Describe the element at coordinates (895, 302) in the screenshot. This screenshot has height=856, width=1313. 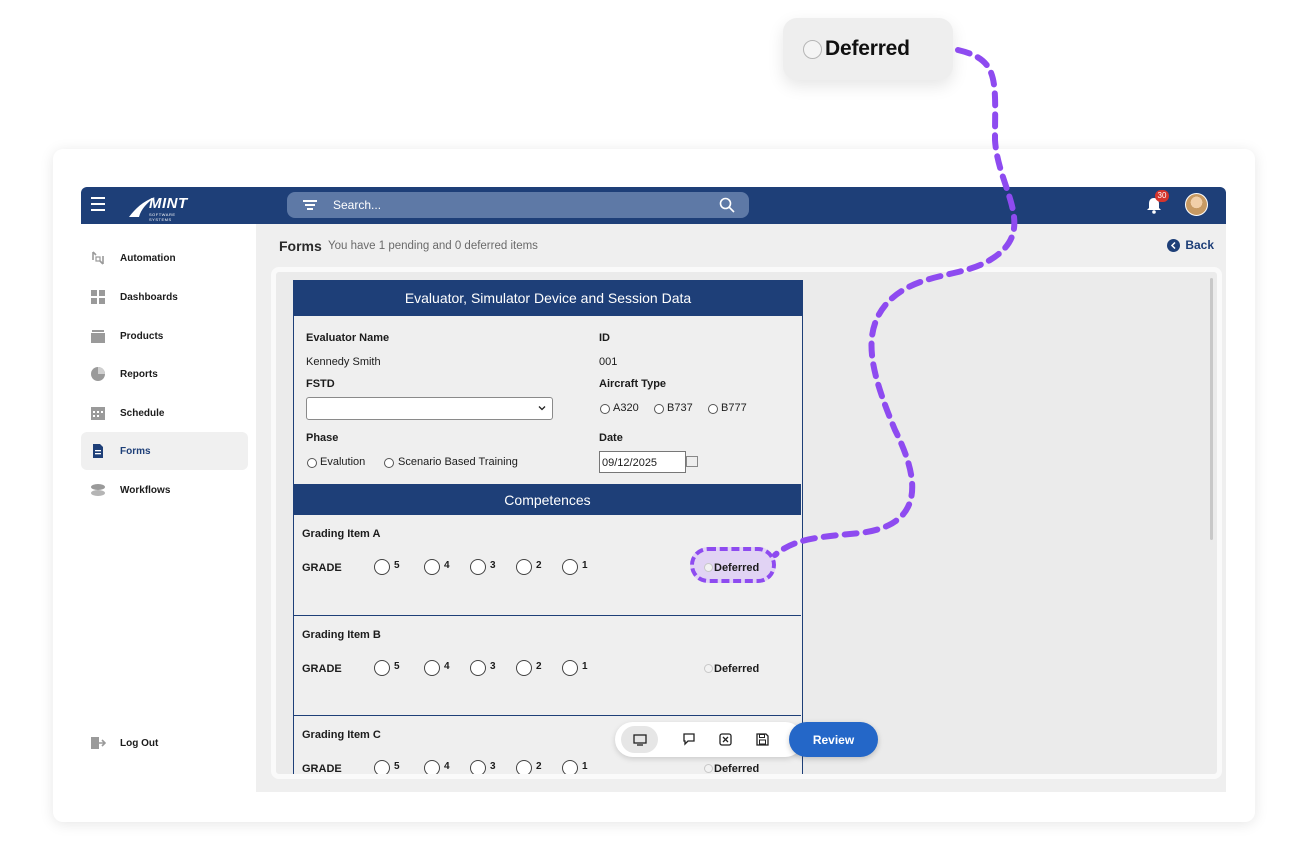
I see `dashed-connector-path` at that location.